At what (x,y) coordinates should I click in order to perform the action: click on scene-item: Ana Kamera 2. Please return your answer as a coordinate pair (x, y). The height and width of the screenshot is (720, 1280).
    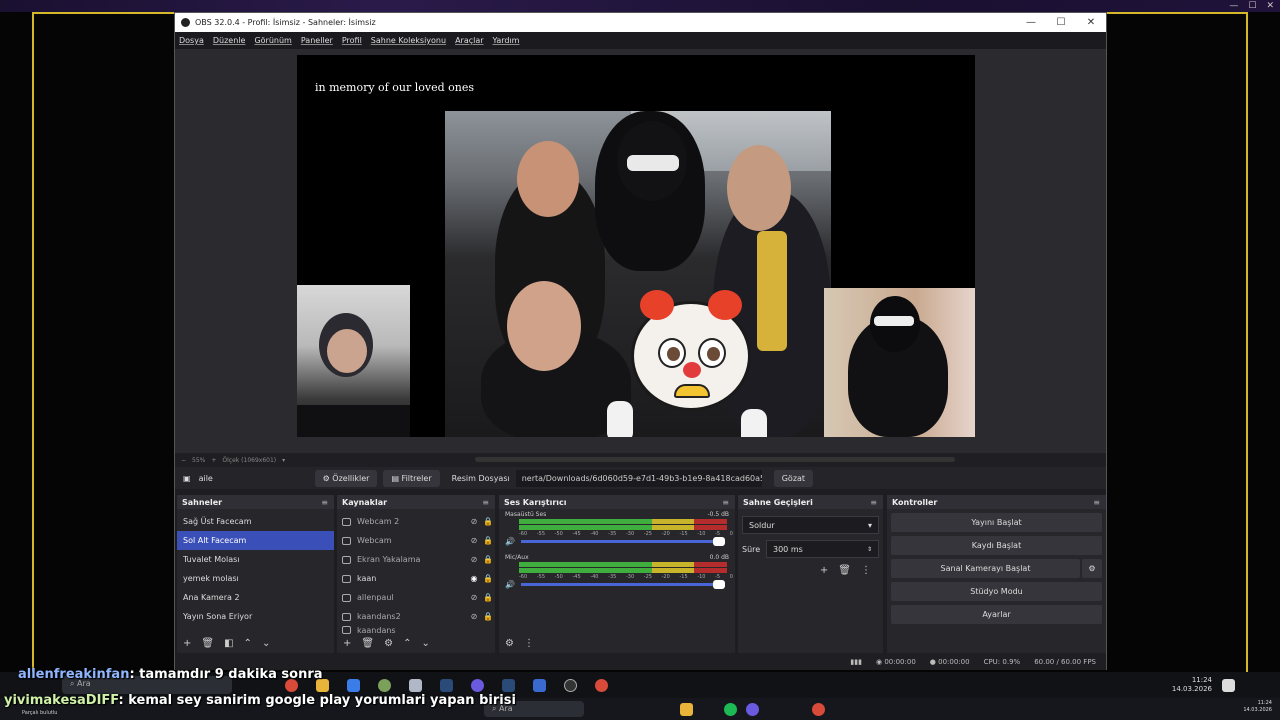
    Looking at the image, I should click on (255, 597).